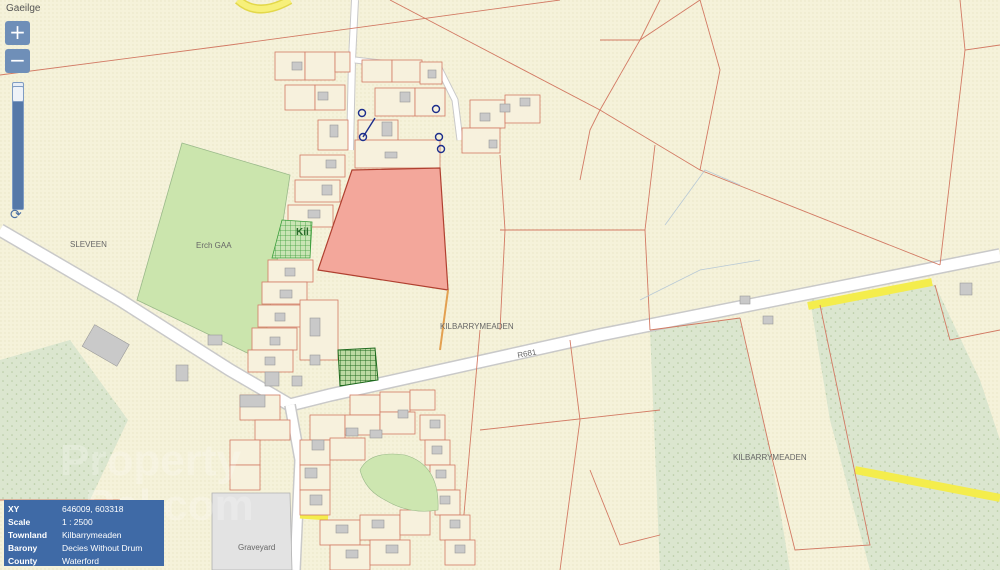  I want to click on zoom-slider, so click(18, 146).